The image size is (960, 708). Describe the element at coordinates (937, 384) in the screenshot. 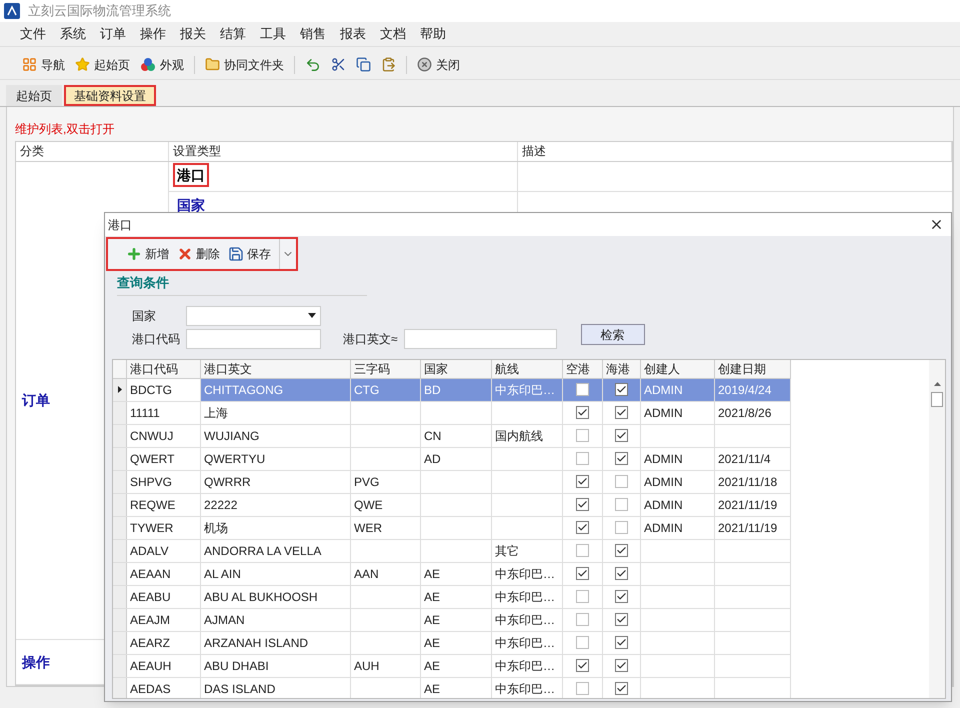

I see `scroll-up-icon` at that location.